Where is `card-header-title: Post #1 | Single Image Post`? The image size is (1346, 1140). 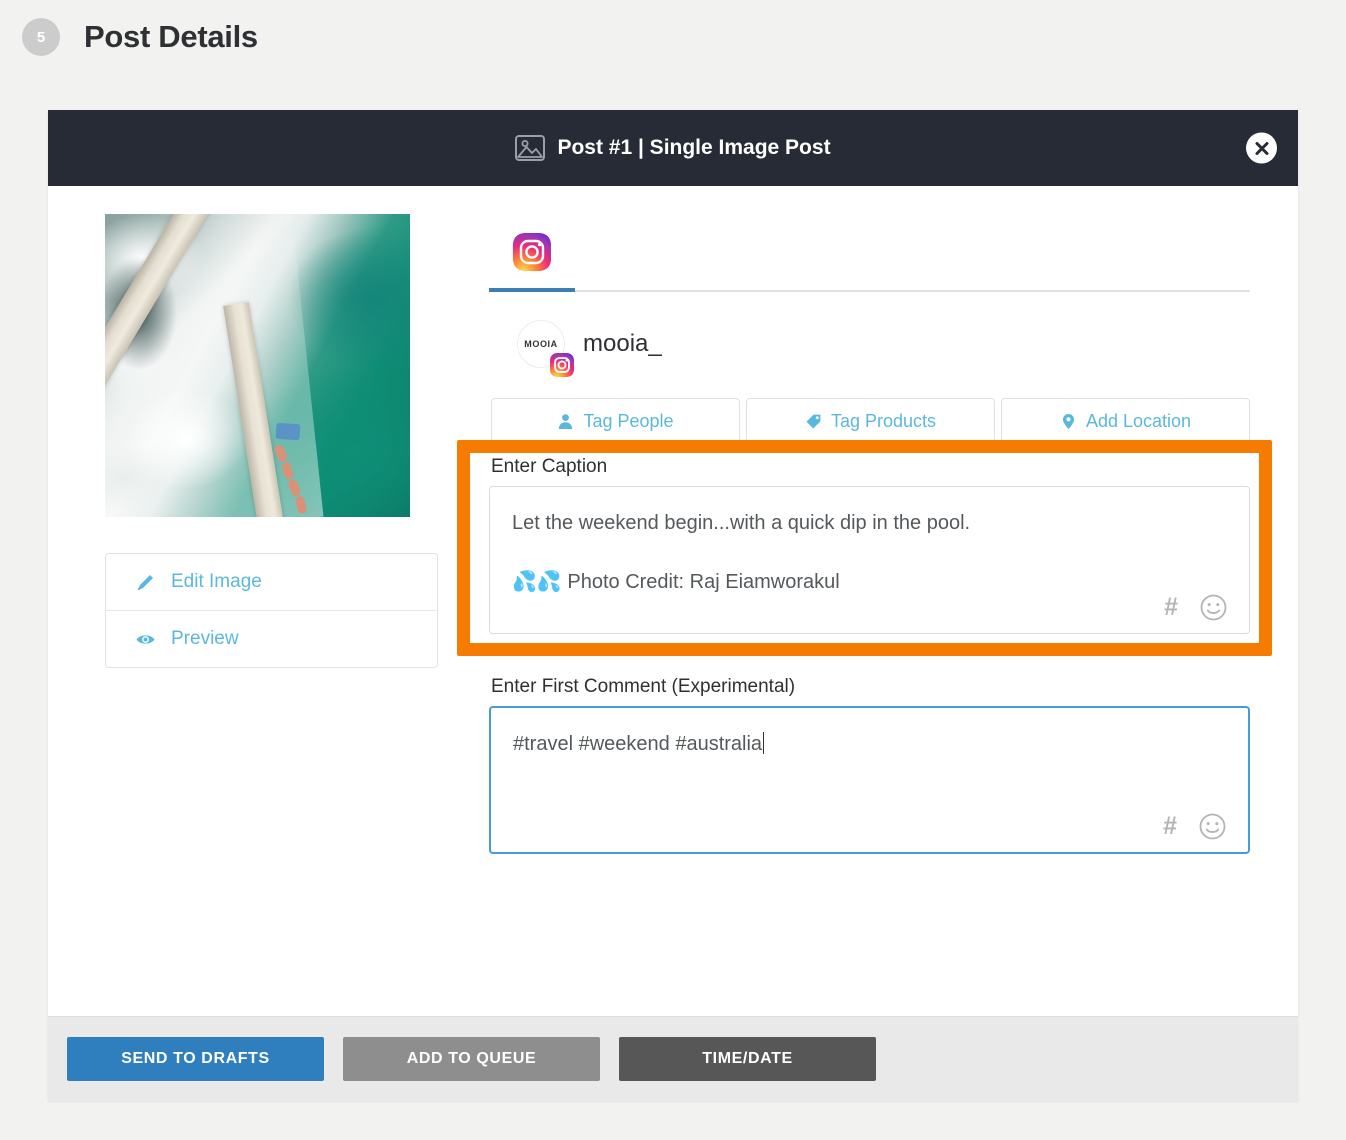 card-header-title: Post #1 | Single Image Post is located at coordinates (673, 148).